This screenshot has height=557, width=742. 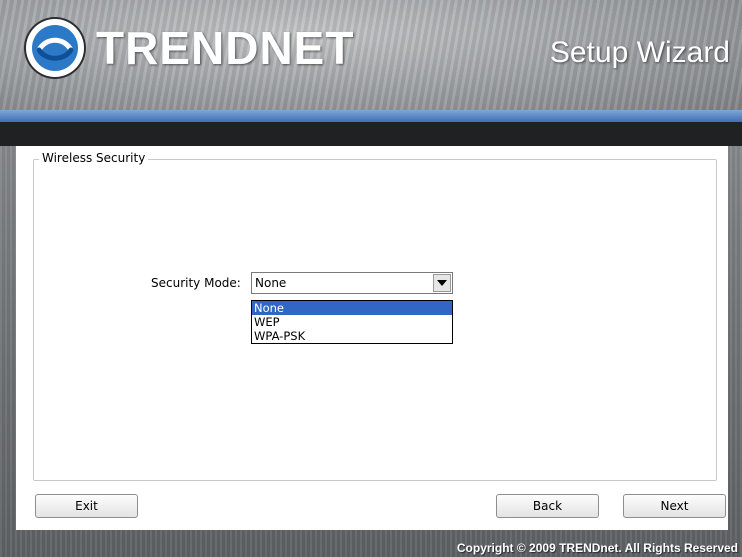 What do you see at coordinates (352, 308) in the screenshot?
I see `option-none: None` at bounding box center [352, 308].